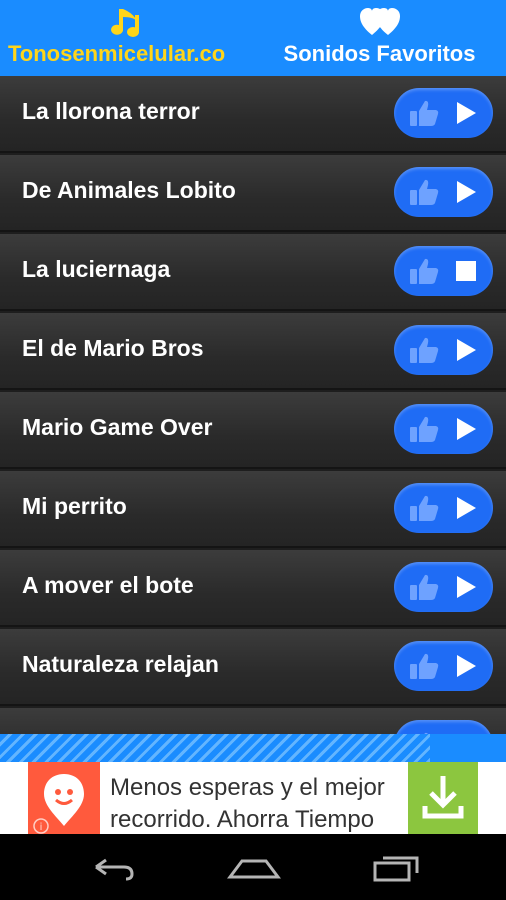 Image resolution: width=506 pixels, height=900 pixels. What do you see at coordinates (108, 585) in the screenshot?
I see `sound-title: A mover el bote` at bounding box center [108, 585].